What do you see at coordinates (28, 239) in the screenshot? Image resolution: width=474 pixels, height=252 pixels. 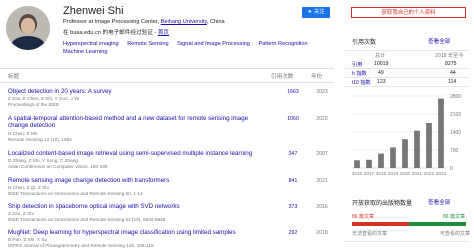 I see `paper-authors: B Pan, Z Shi, X Xu` at bounding box center [28, 239].